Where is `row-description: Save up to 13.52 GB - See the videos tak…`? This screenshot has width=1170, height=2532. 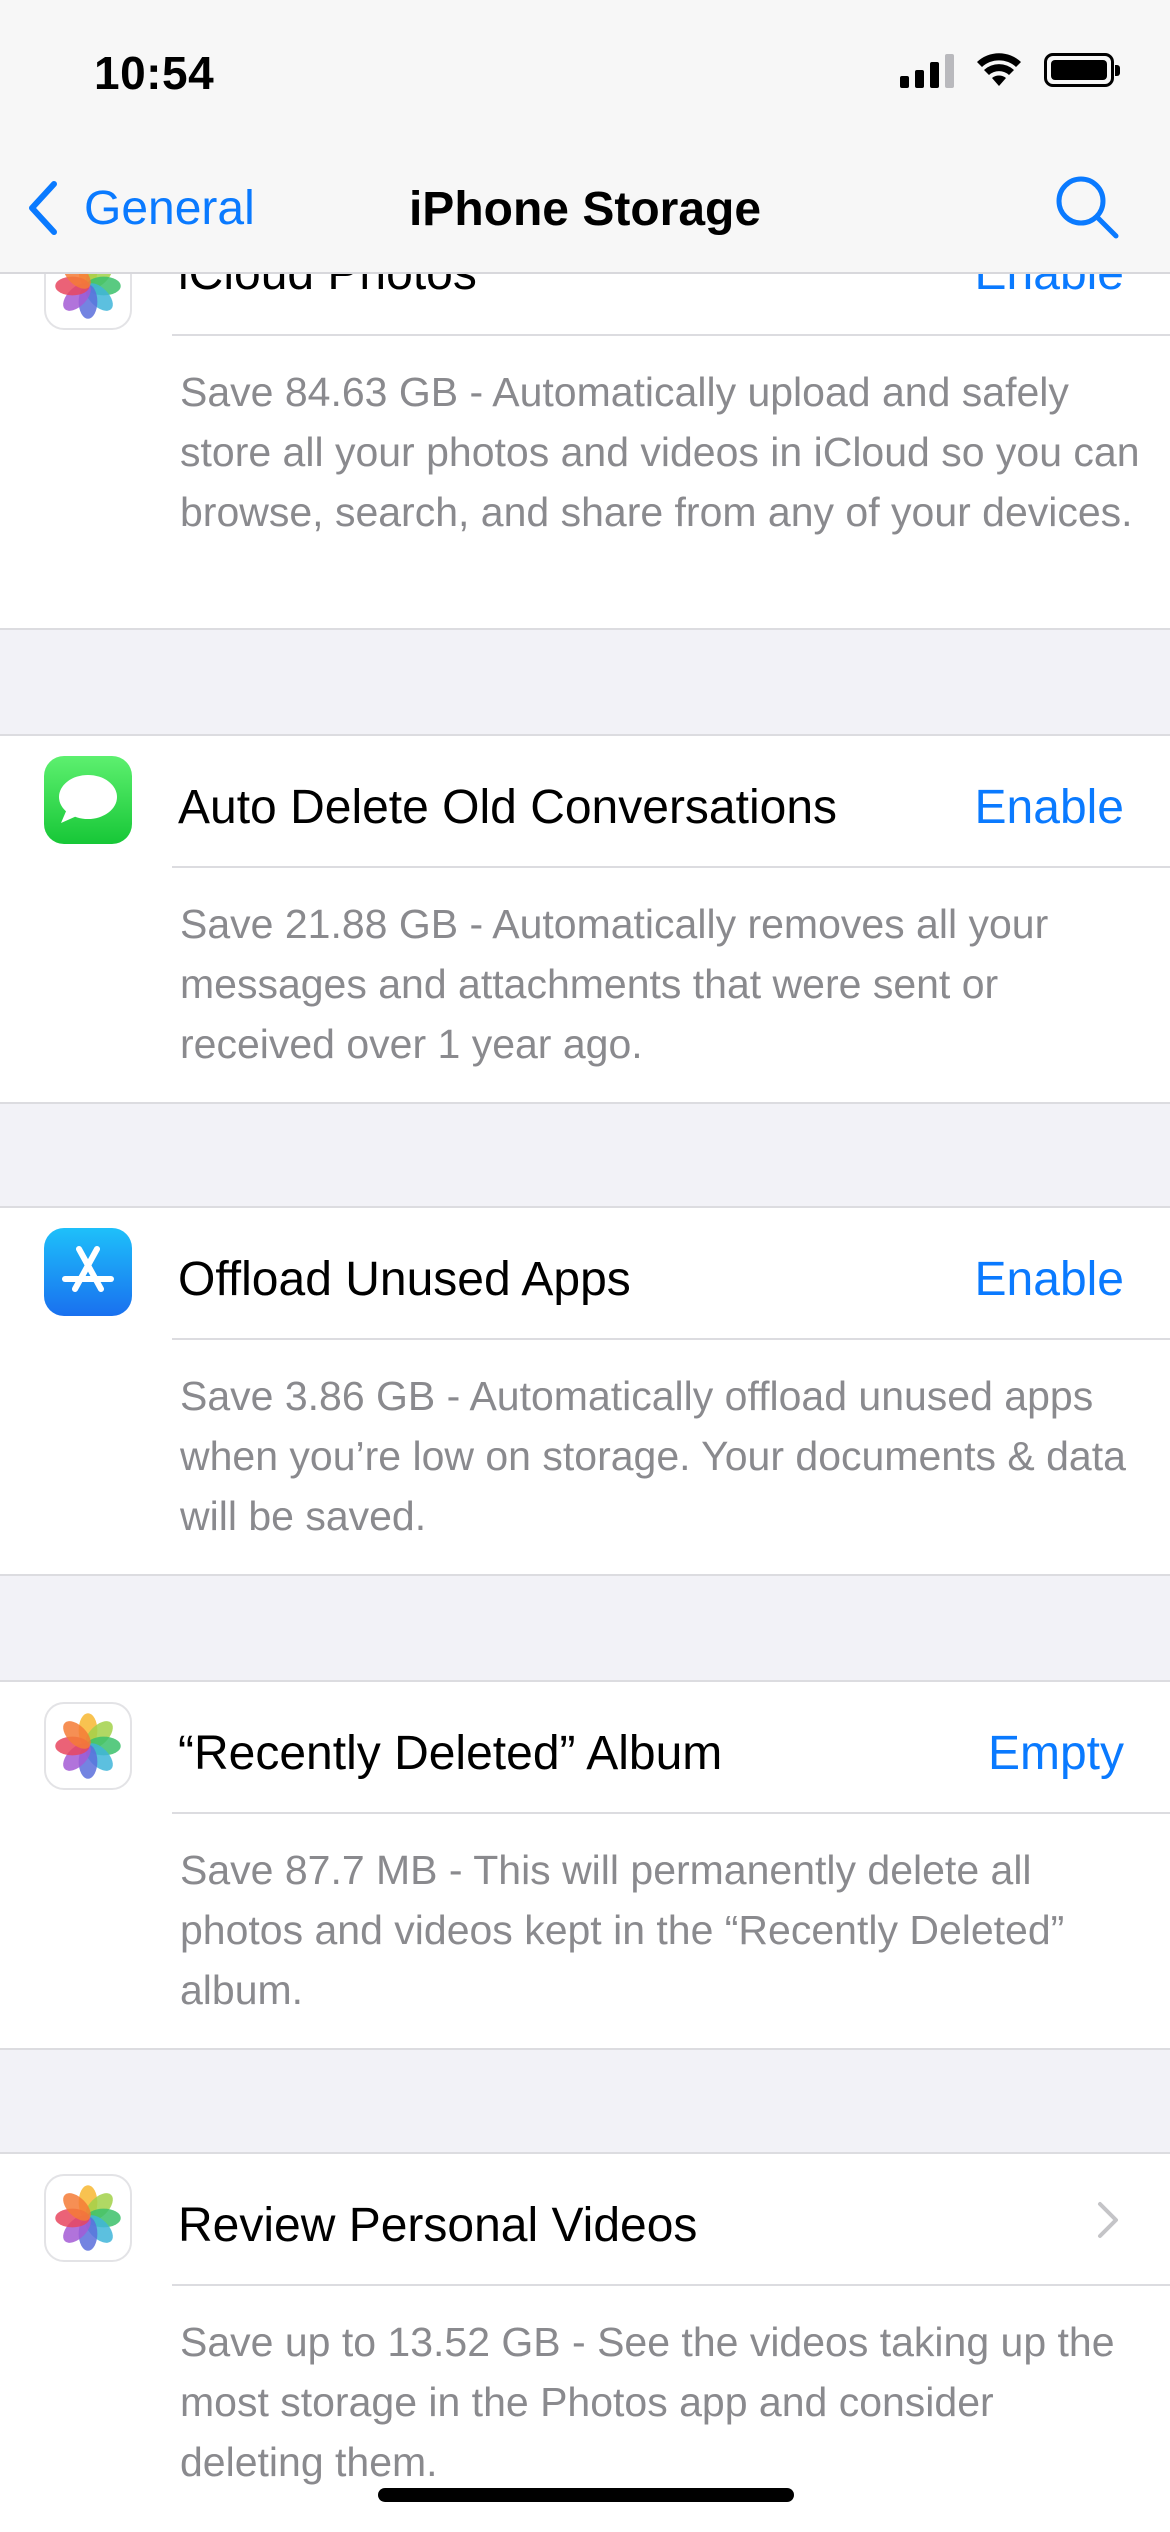 row-description: Save up to 13.52 GB - See the videos tak… is located at coordinates (647, 2402).